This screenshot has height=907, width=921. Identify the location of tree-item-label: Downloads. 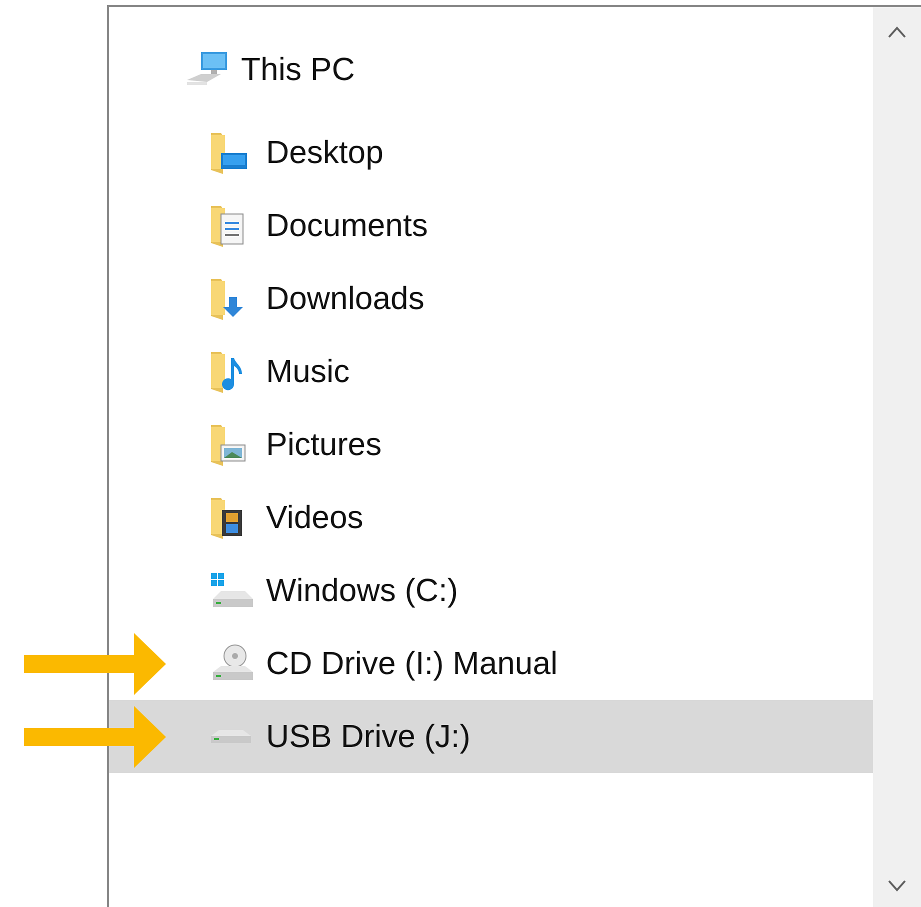
(345, 298).